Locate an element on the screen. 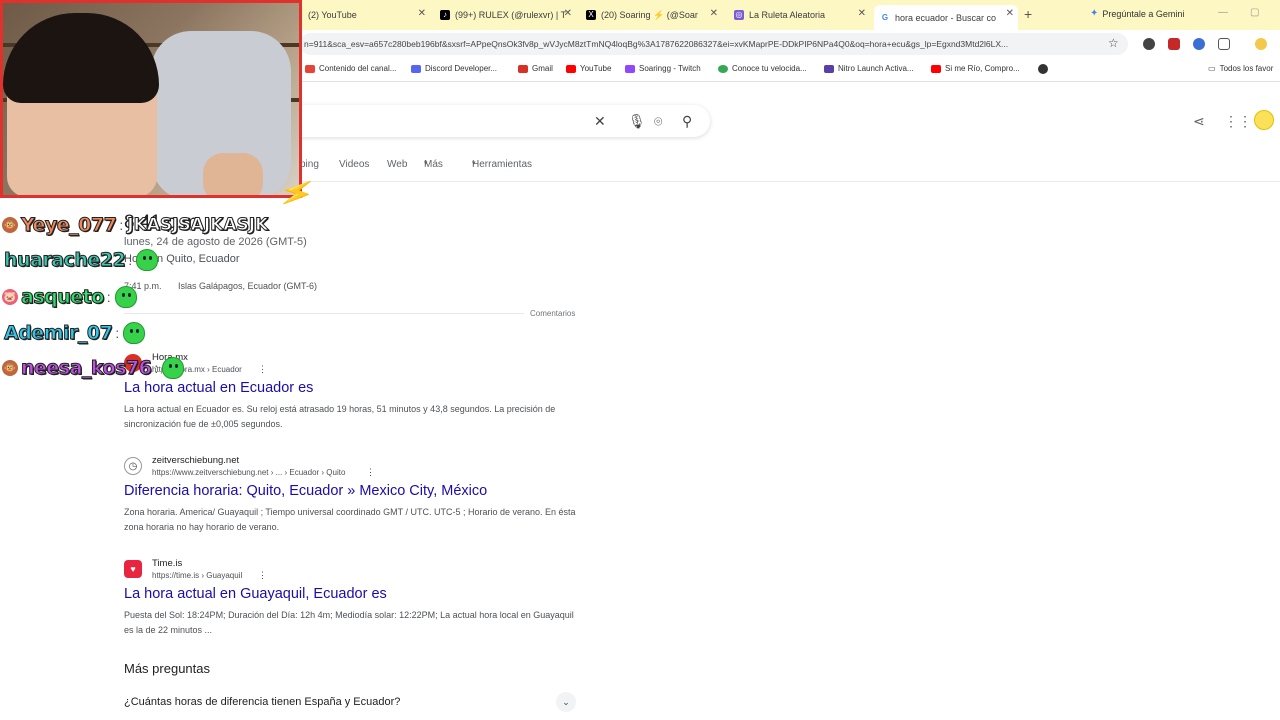  tab-title: (20) Soaring ⚡ (@Soar is located at coordinates (649, 14).